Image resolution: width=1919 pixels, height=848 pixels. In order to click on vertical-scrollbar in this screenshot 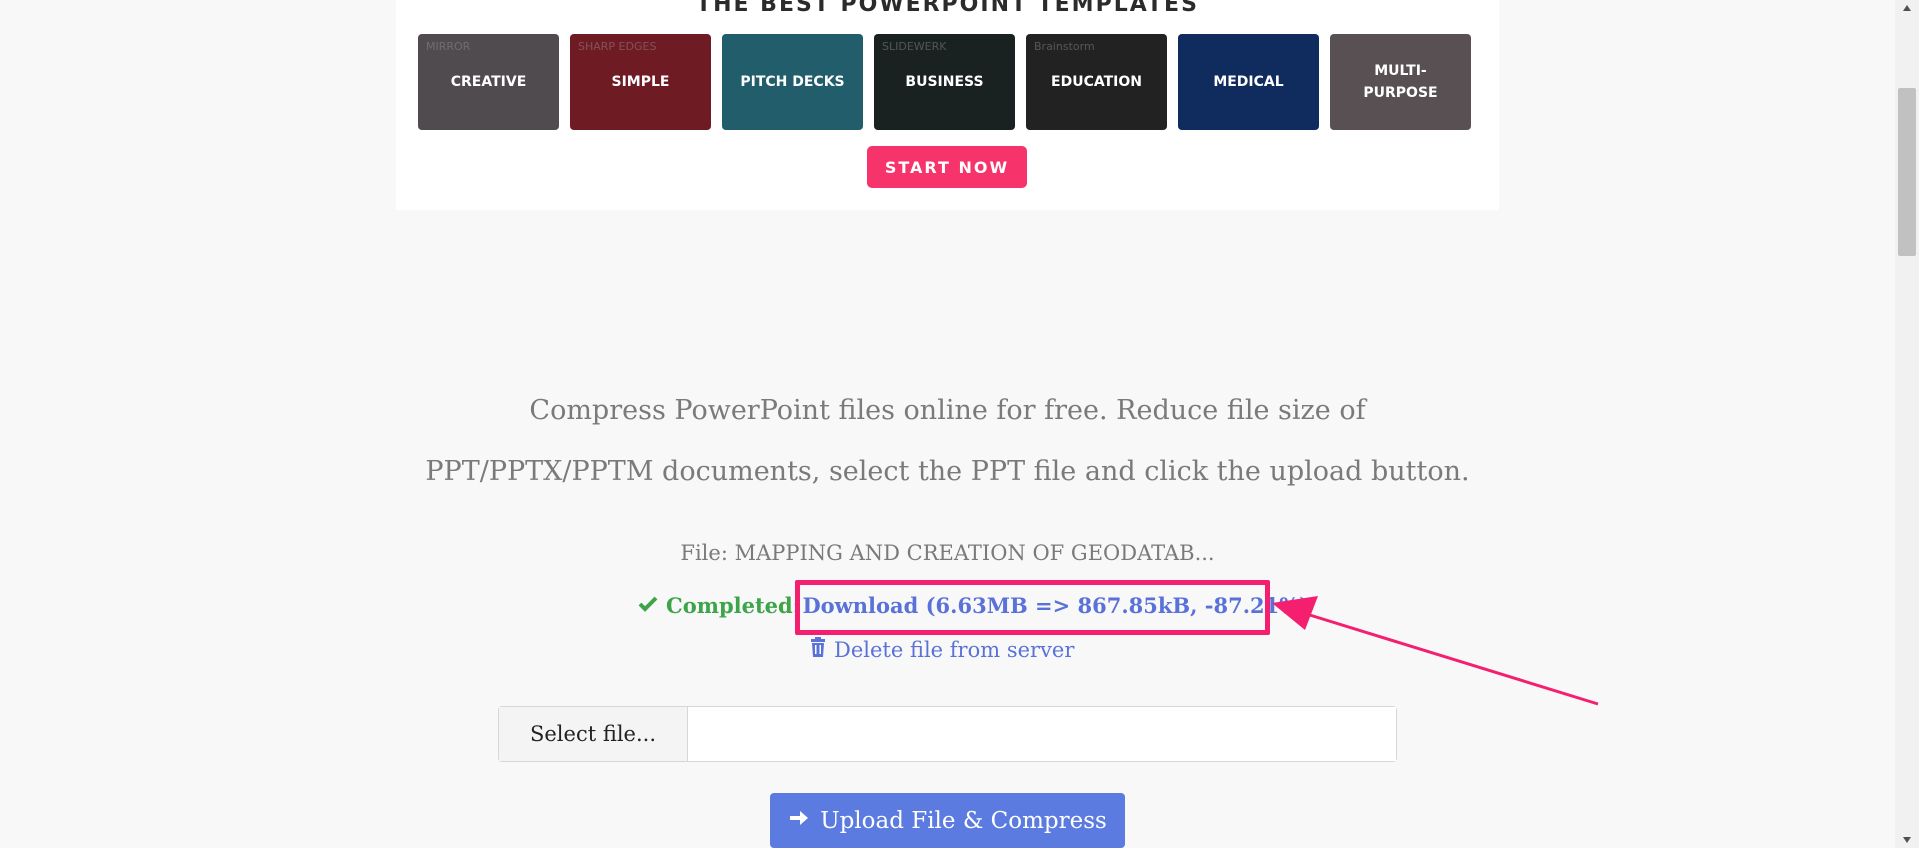, I will do `click(1907, 424)`.